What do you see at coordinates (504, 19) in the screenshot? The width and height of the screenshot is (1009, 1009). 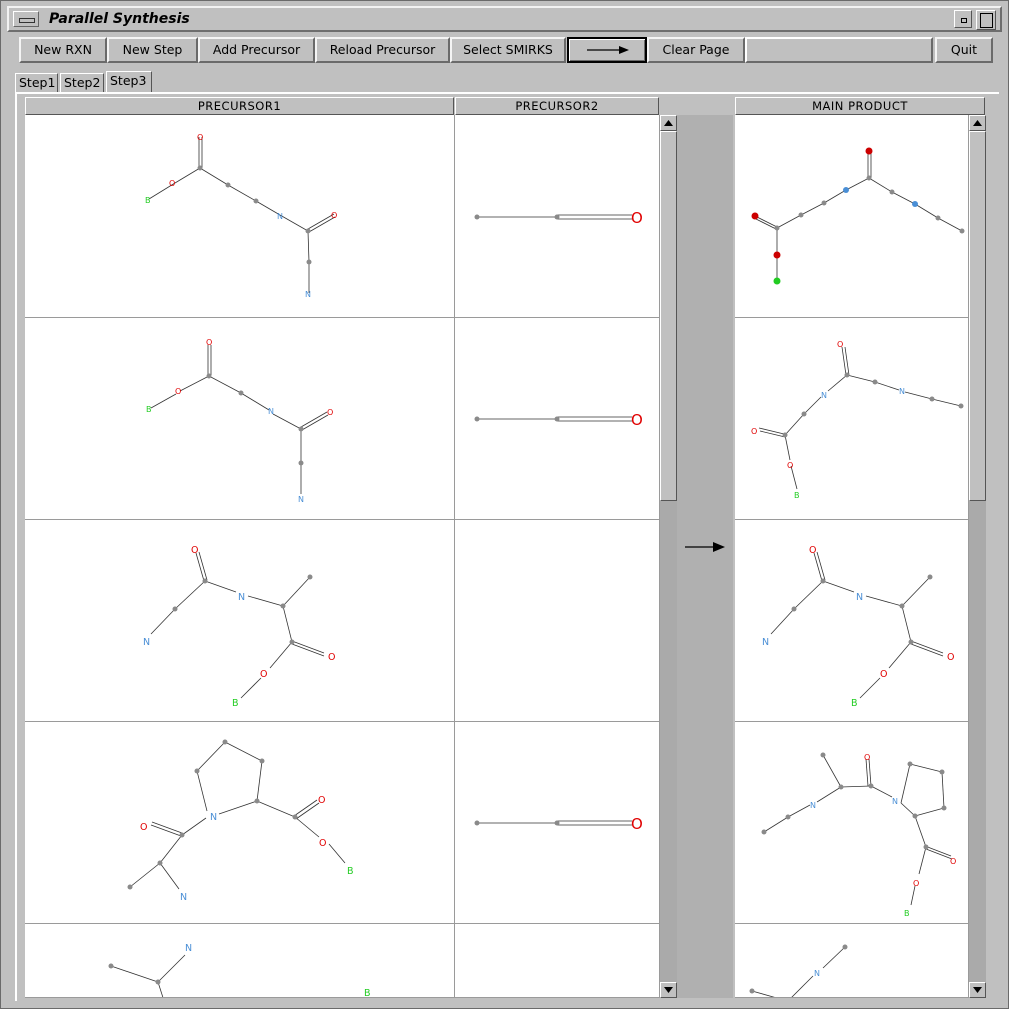 I see `title-bar: Parallel Synthesis` at bounding box center [504, 19].